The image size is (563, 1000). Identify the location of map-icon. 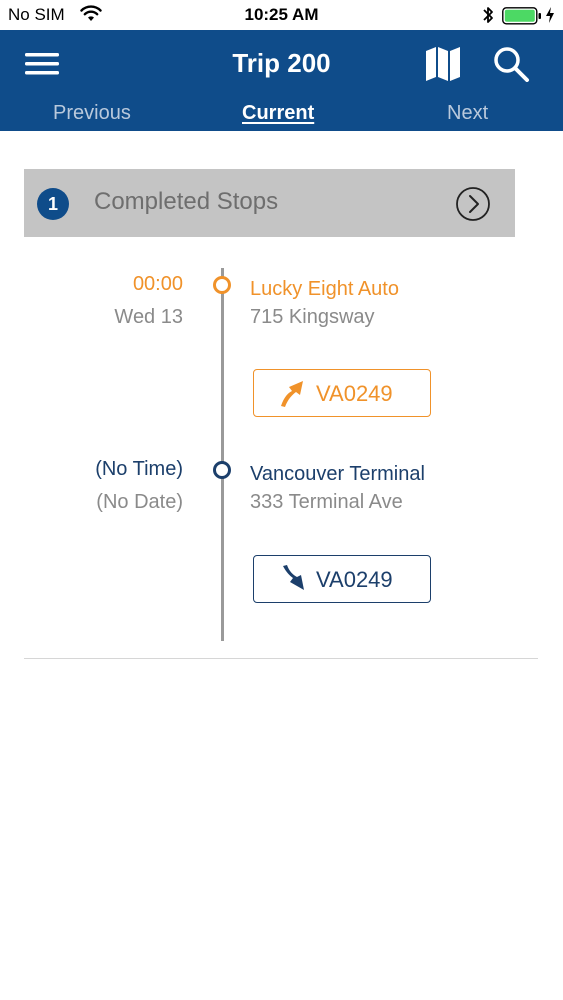
(443, 64).